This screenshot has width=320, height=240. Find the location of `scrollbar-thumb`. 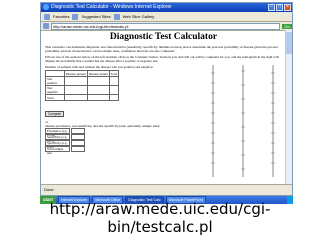

scrollbar-thumb is located at coordinates (289, 43).